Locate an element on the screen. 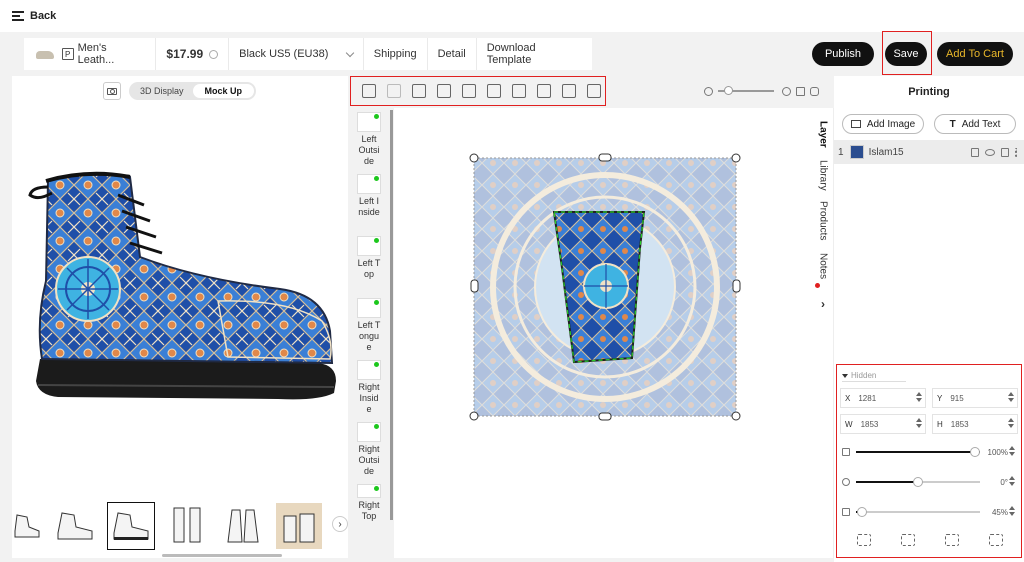 The width and height of the screenshot is (1024, 562). screenshot-button is located at coordinates (112, 91).